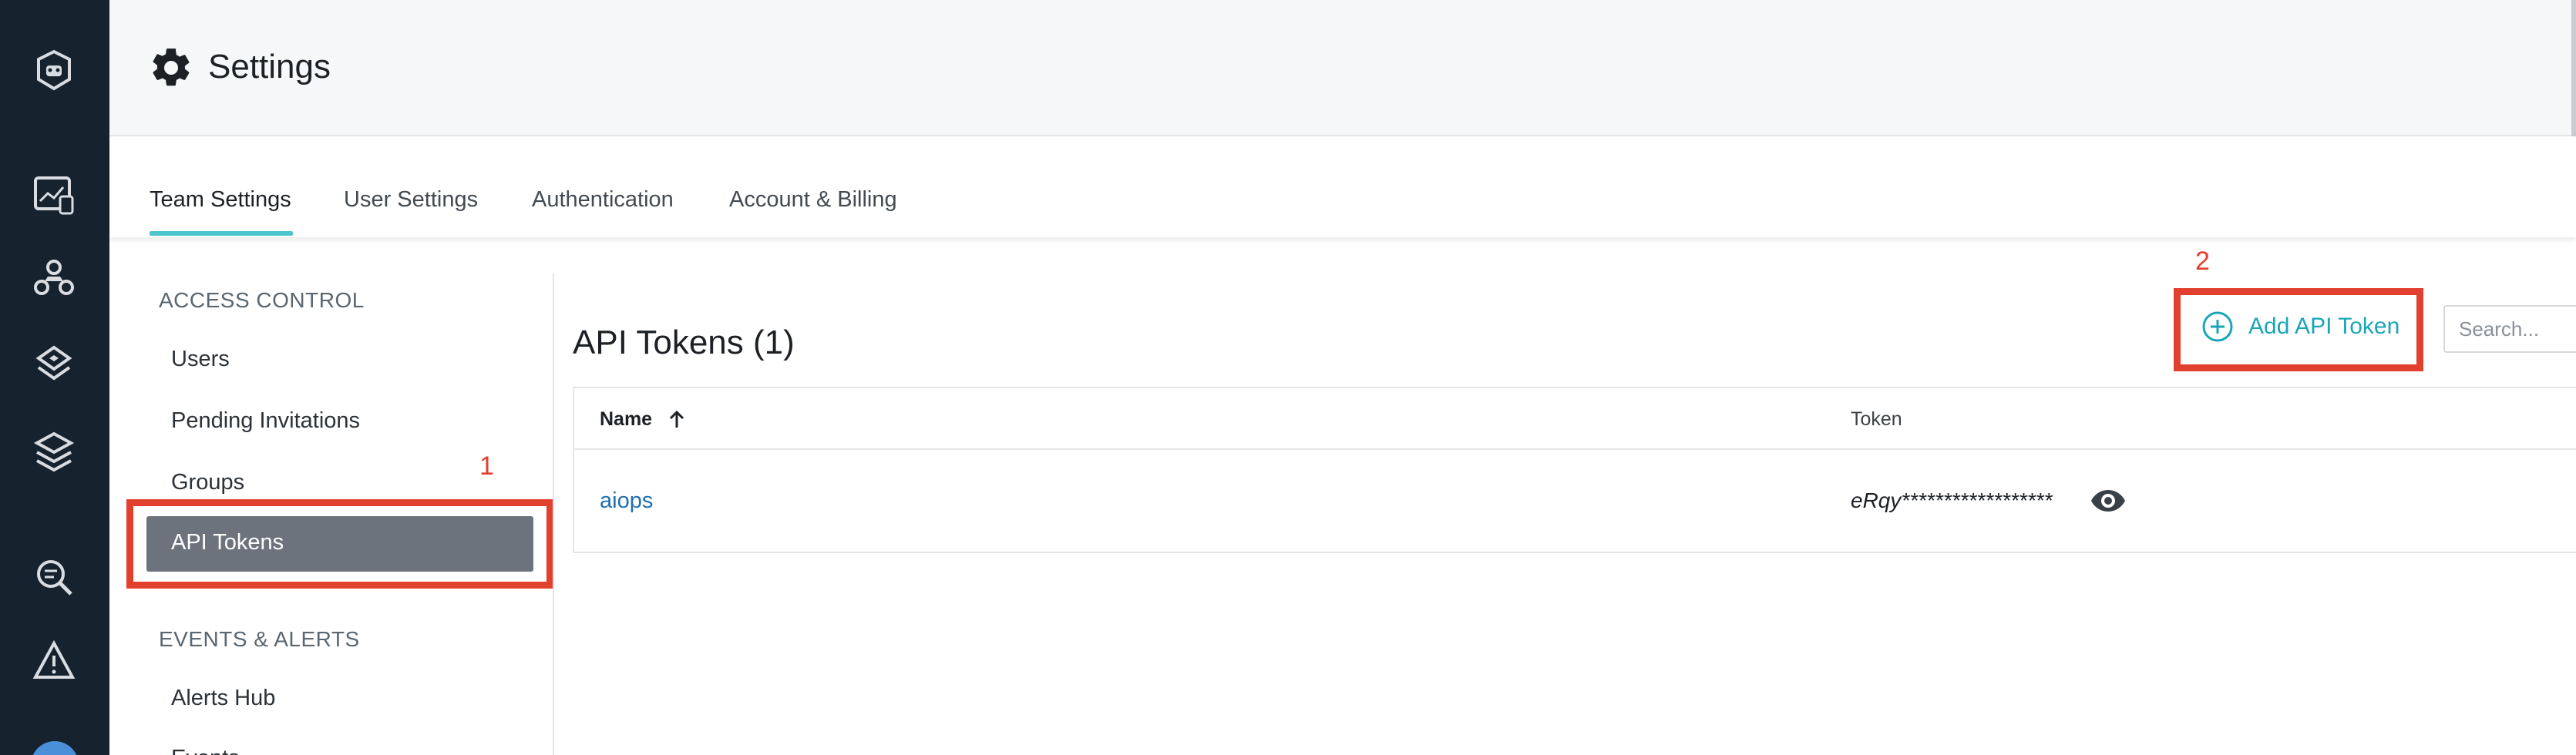 Image resolution: width=2576 pixels, height=755 pixels. Describe the element at coordinates (2202, 261) in the screenshot. I see `annotation-2: 2` at that location.